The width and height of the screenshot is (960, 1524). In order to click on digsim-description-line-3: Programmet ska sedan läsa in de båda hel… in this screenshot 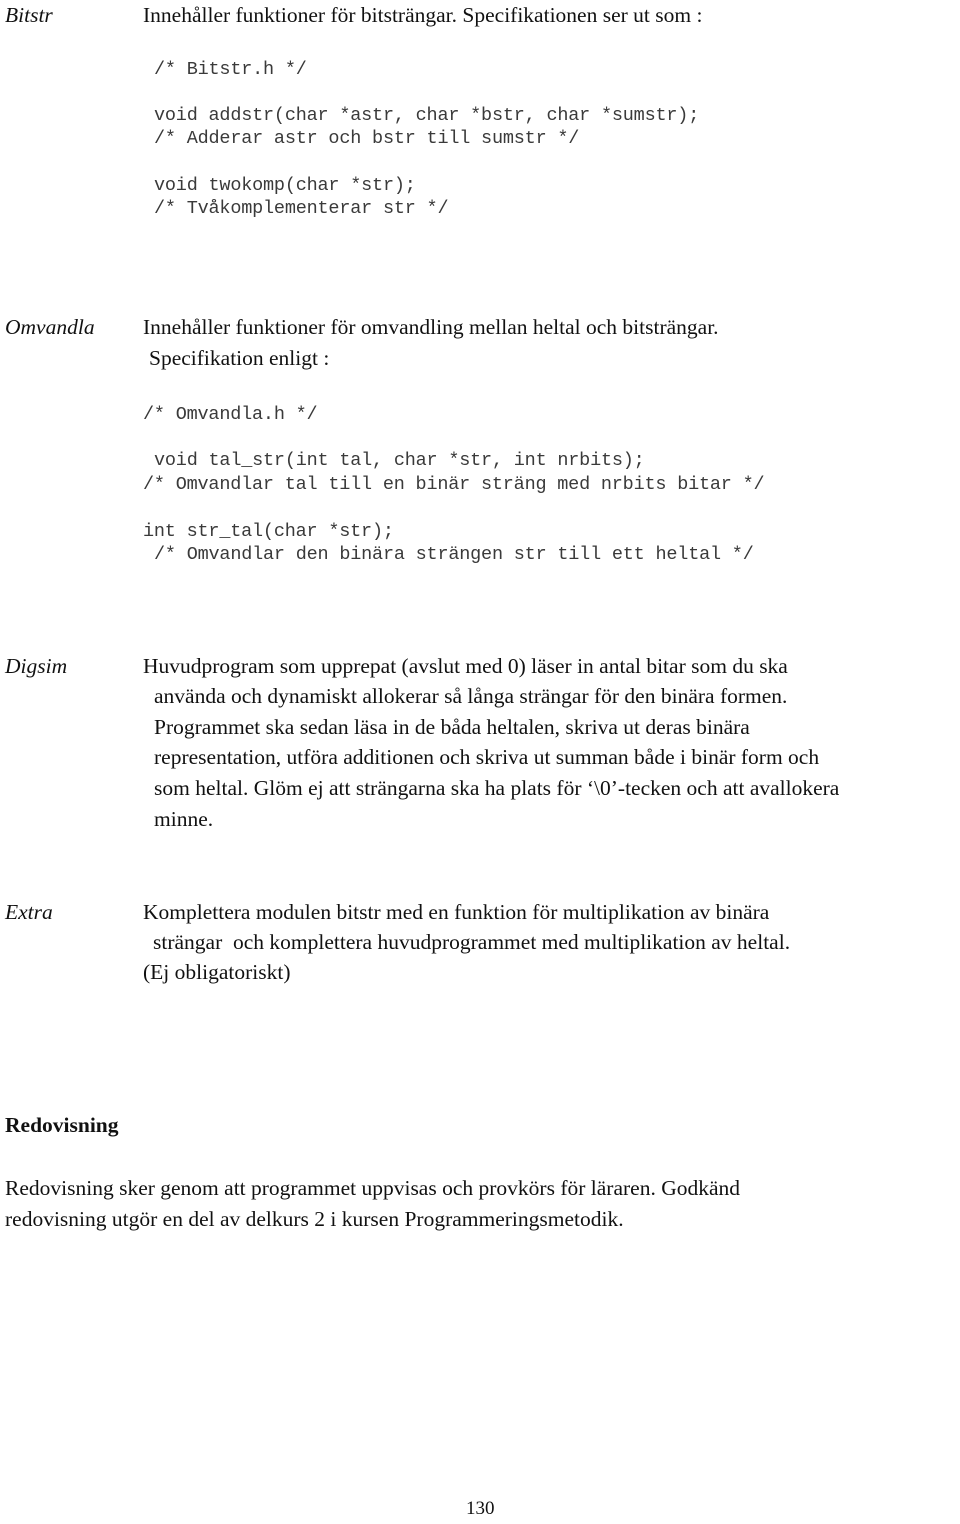, I will do `click(452, 727)`.